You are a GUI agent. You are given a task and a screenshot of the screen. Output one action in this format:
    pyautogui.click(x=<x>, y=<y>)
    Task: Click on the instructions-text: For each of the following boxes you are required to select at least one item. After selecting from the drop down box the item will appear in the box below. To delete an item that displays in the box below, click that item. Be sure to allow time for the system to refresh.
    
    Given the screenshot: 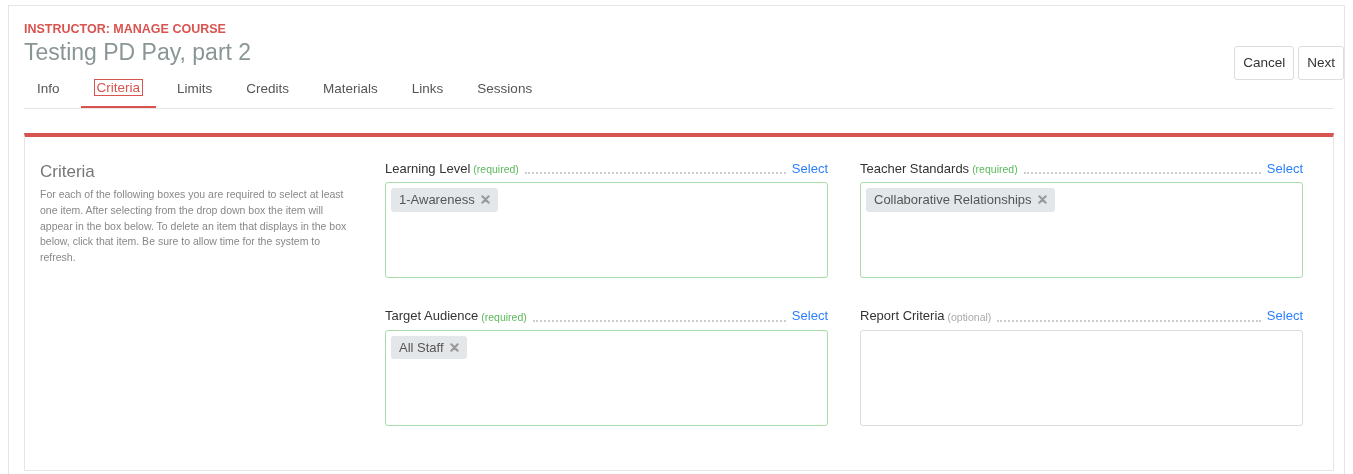 What is the action you would take?
    pyautogui.click(x=194, y=226)
    